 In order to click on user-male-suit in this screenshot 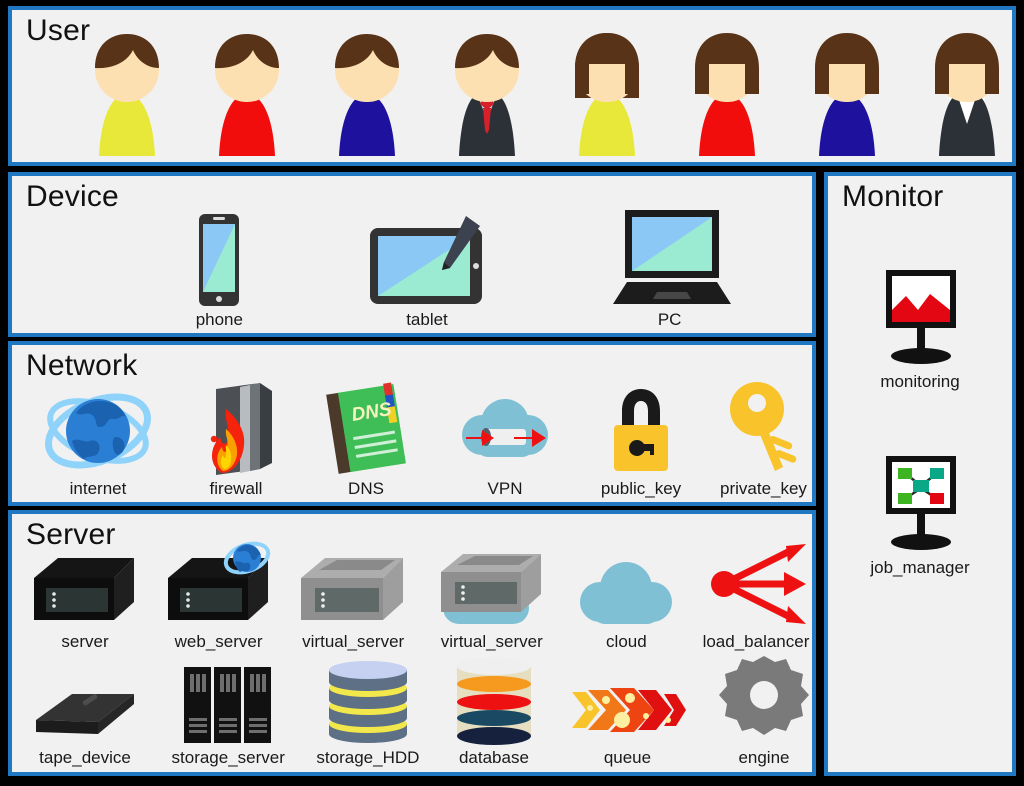, I will do `click(487, 93)`.